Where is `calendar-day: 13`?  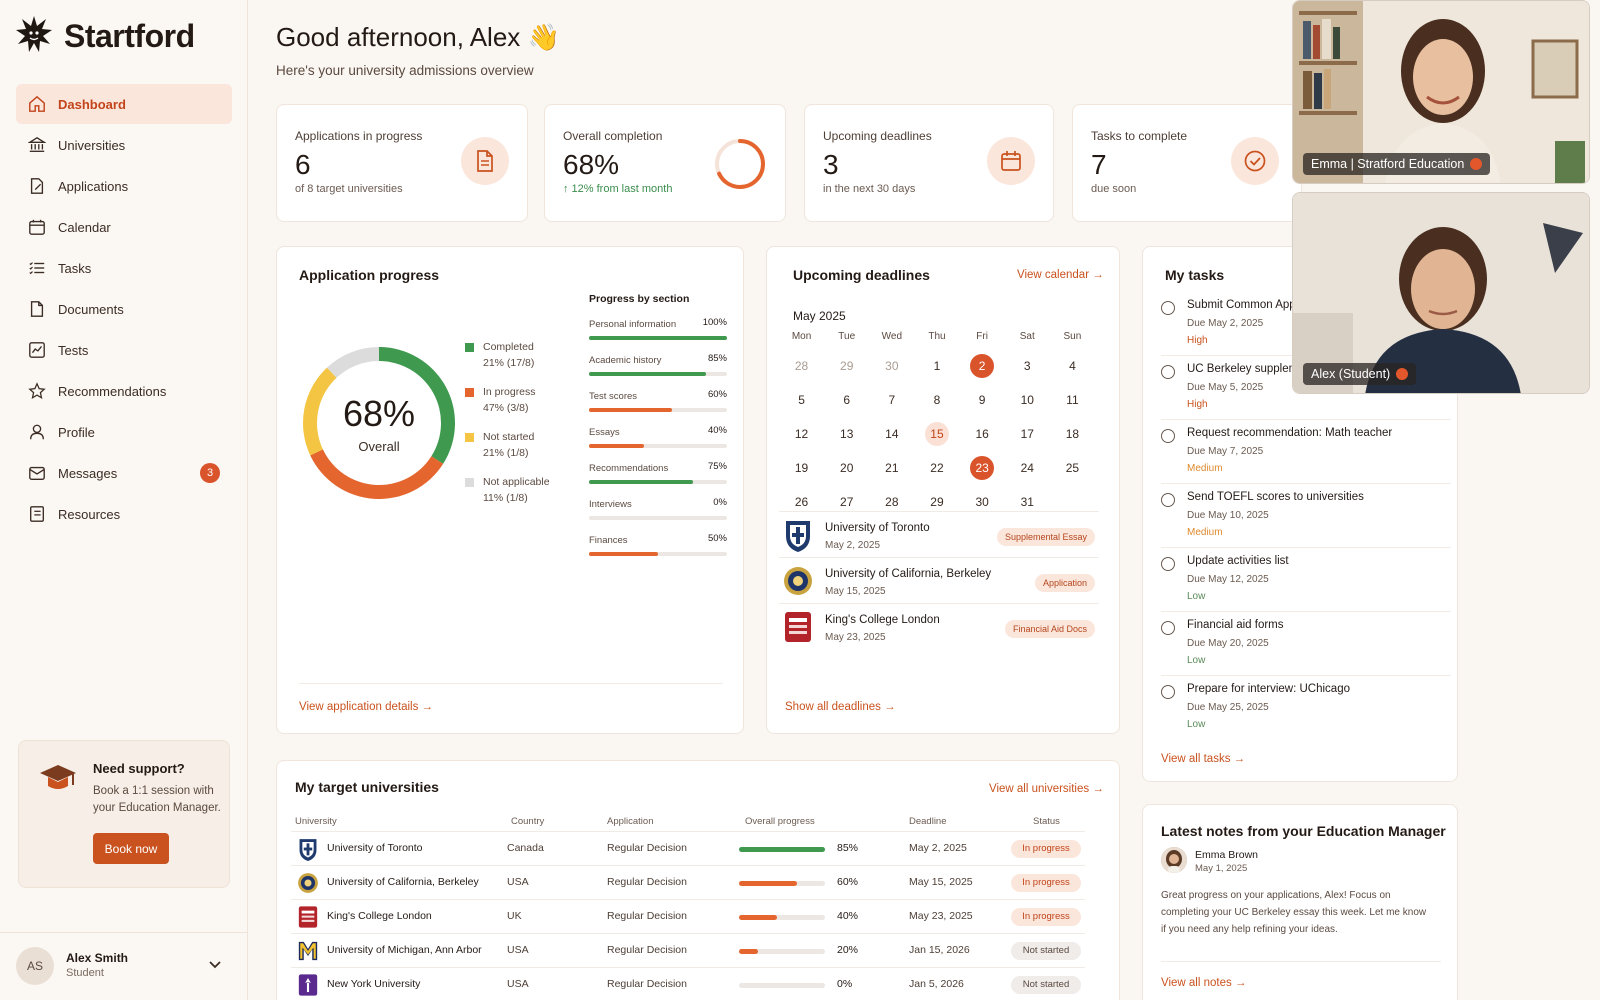 calendar-day: 13 is located at coordinates (846, 434).